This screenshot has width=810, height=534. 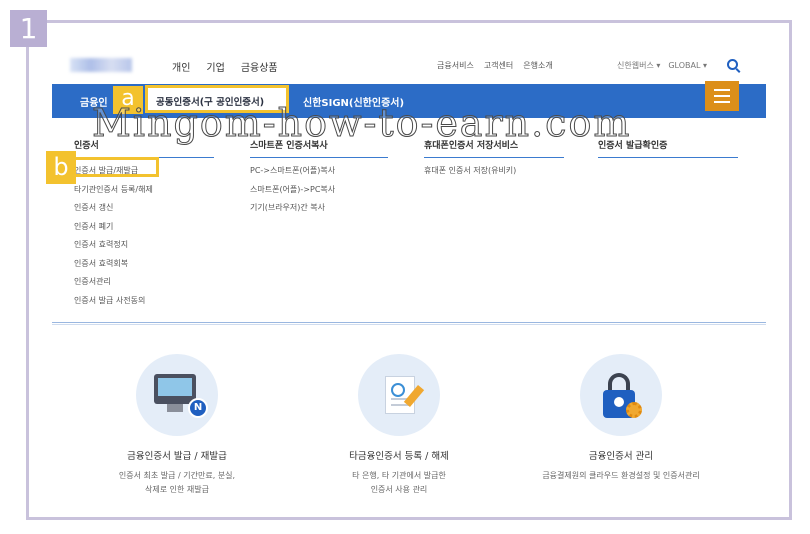 What do you see at coordinates (225, 66) in the screenshot?
I see `main-nav: 개인 기업 금융상품` at bounding box center [225, 66].